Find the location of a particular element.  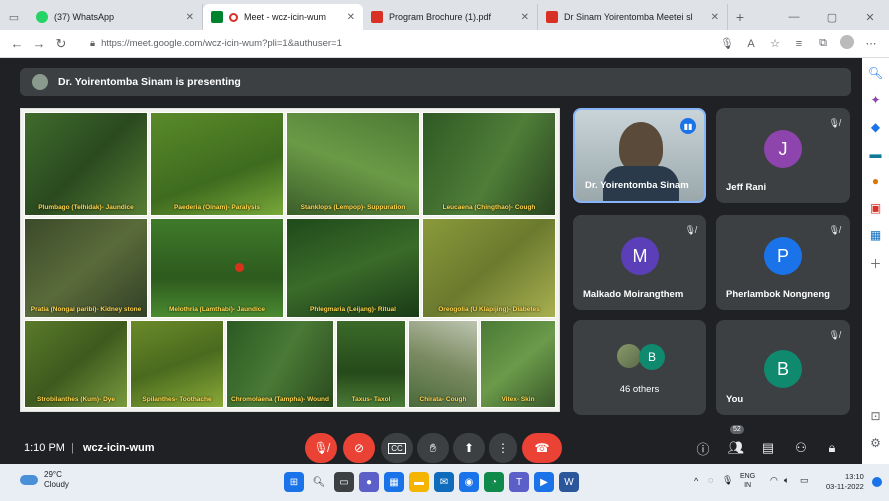

teams-icon: T is located at coordinates (519, 482).